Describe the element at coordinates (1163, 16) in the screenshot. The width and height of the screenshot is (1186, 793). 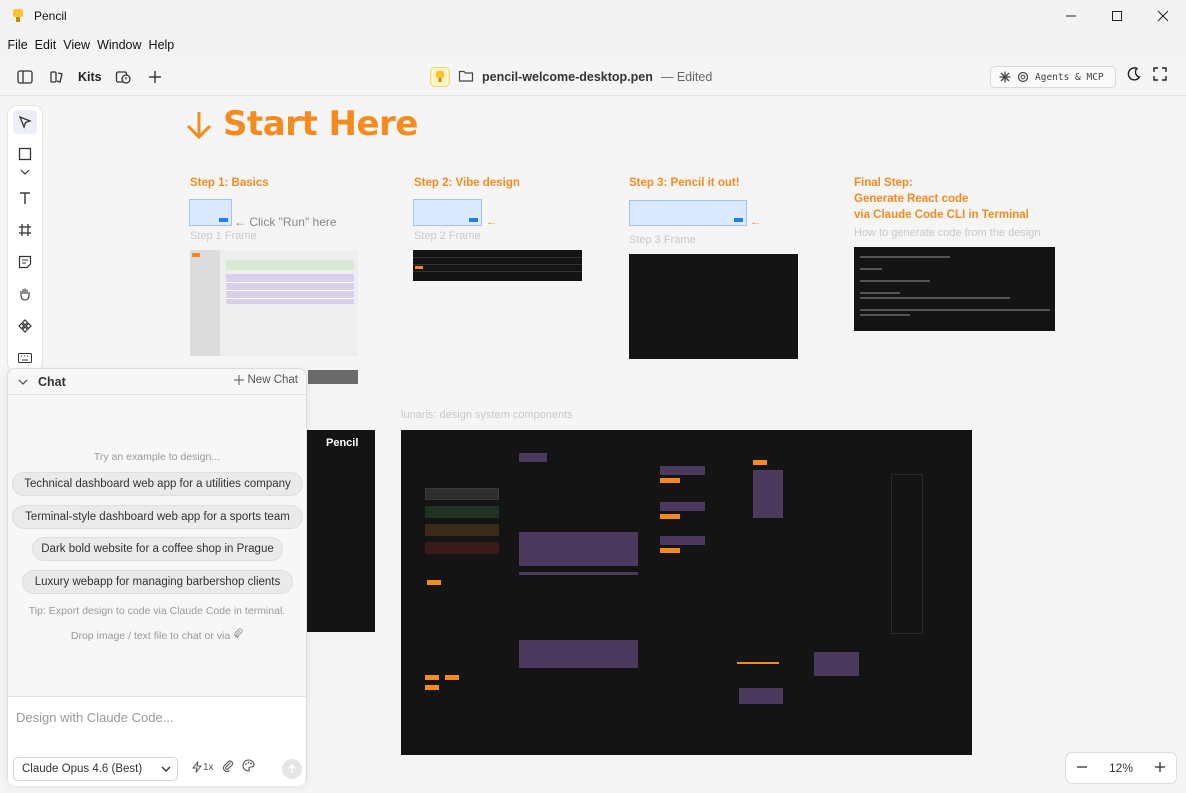
I see `close-window-button` at that location.